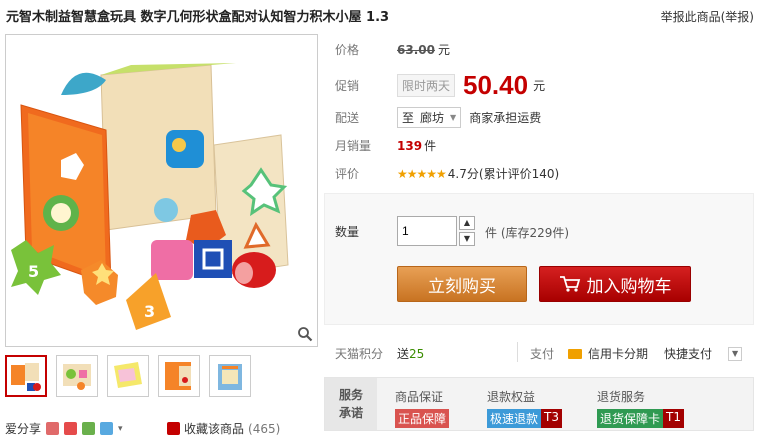 The height and width of the screenshot is (436, 760). What do you see at coordinates (392, 49) in the screenshot?
I see `price-row: 价格 63.00 元` at bounding box center [392, 49].